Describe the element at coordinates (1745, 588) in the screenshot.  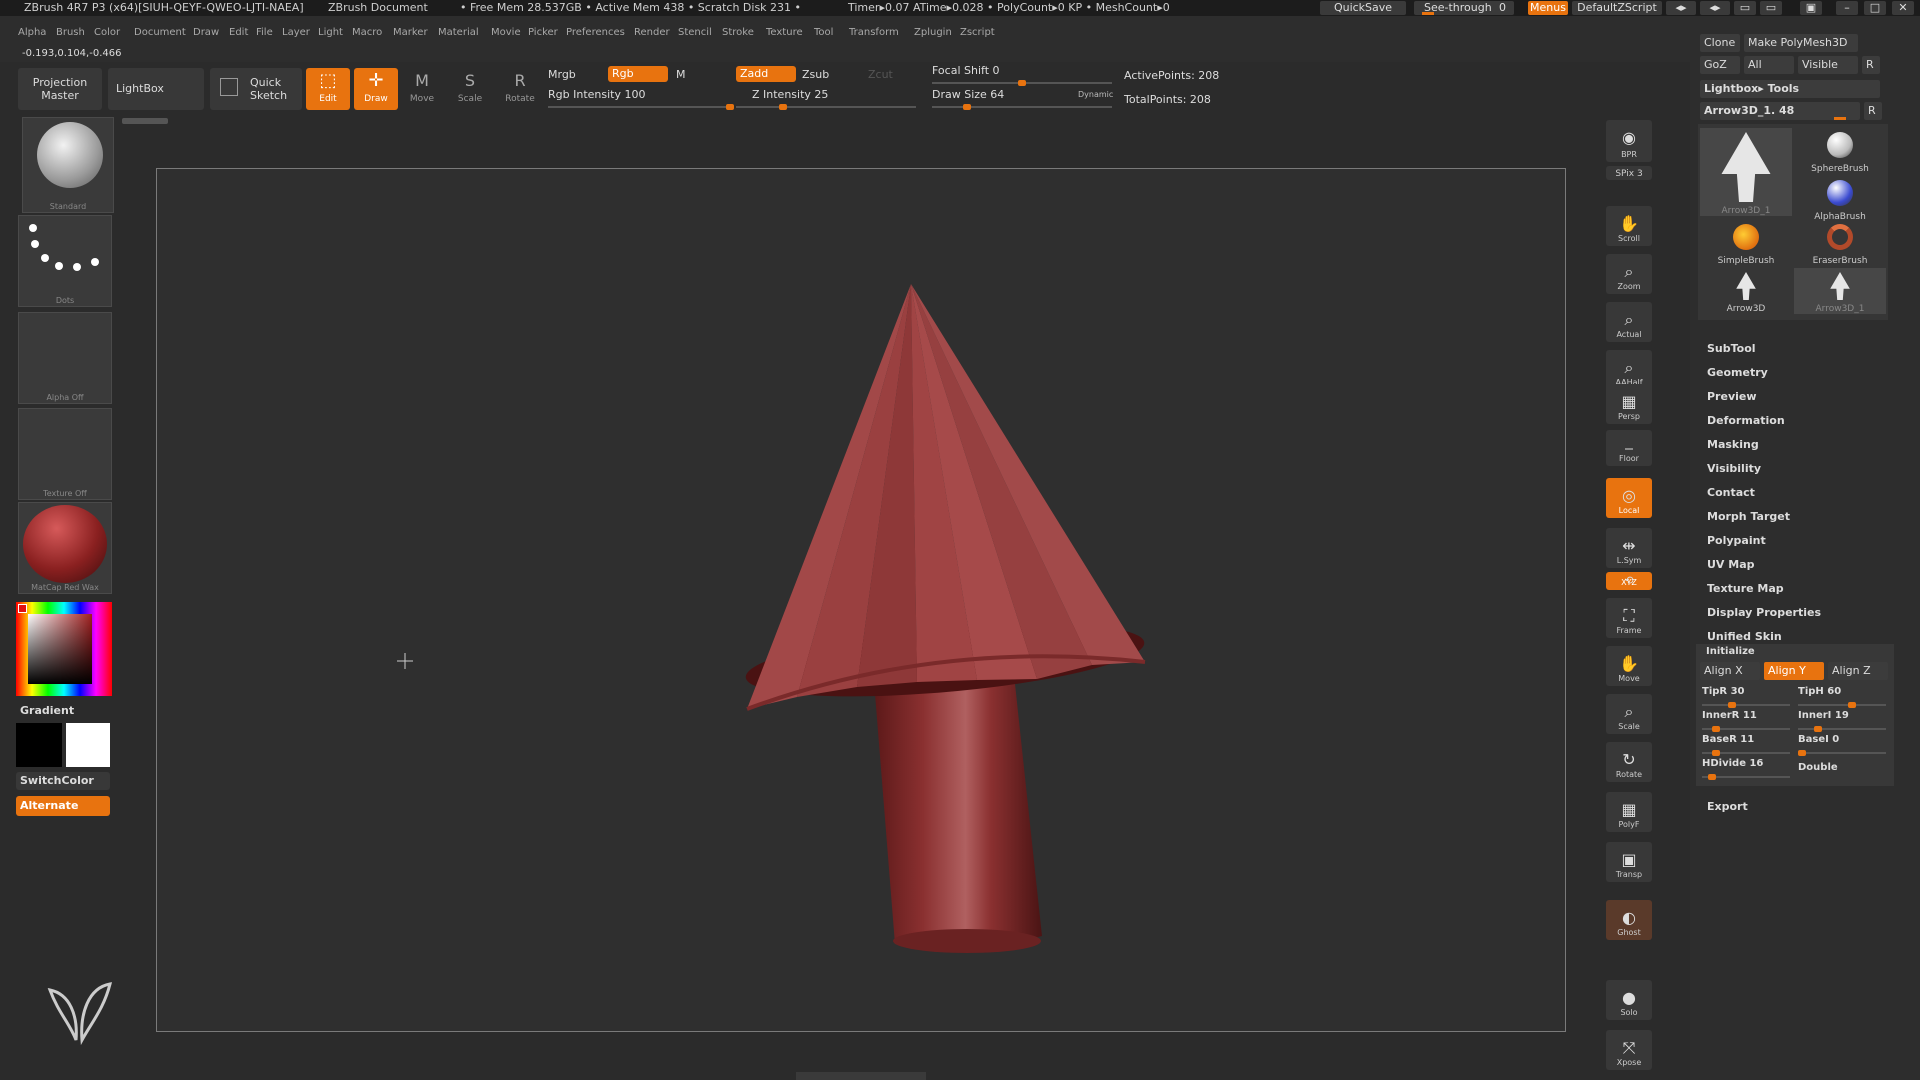
I see `palette-menu-texture-map: Texture Map` at that location.